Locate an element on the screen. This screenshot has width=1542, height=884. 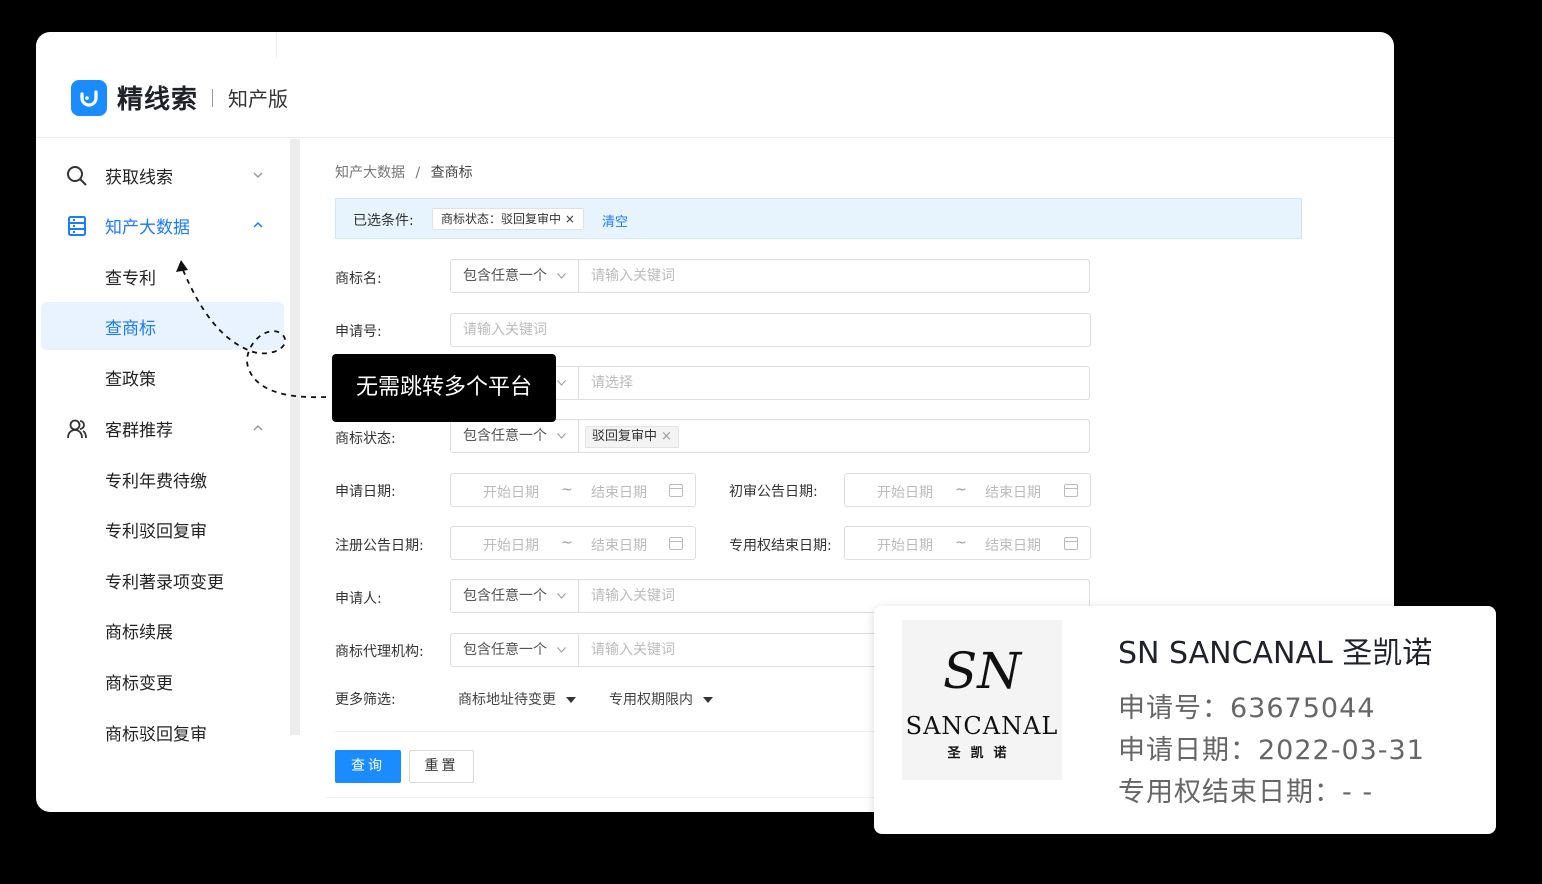
query-button: 查询 is located at coordinates (368, 766).